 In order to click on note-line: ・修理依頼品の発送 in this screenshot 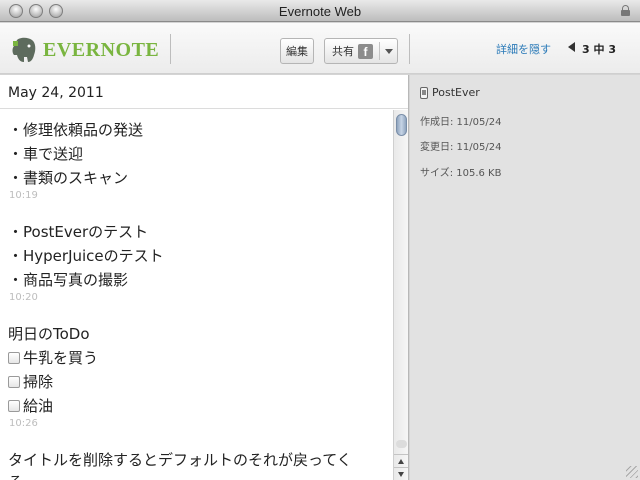, I will do `click(76, 130)`.